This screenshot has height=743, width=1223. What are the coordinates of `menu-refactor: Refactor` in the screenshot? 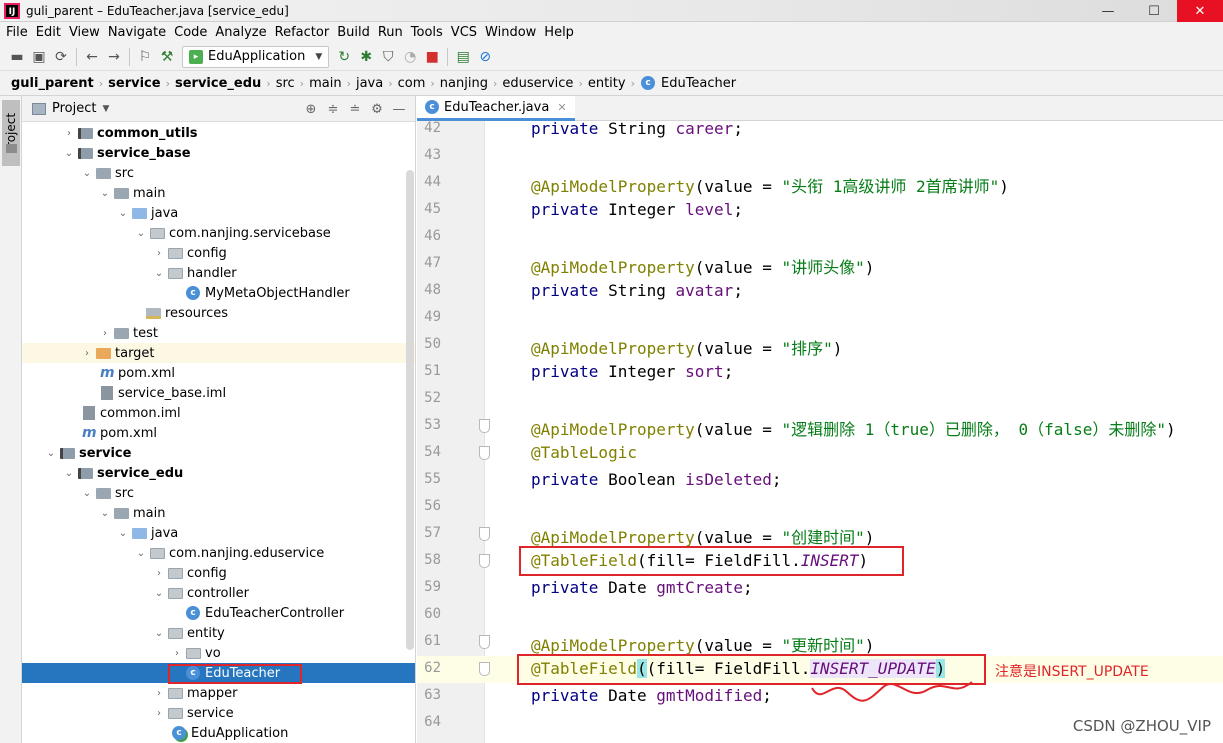 It's located at (302, 32).